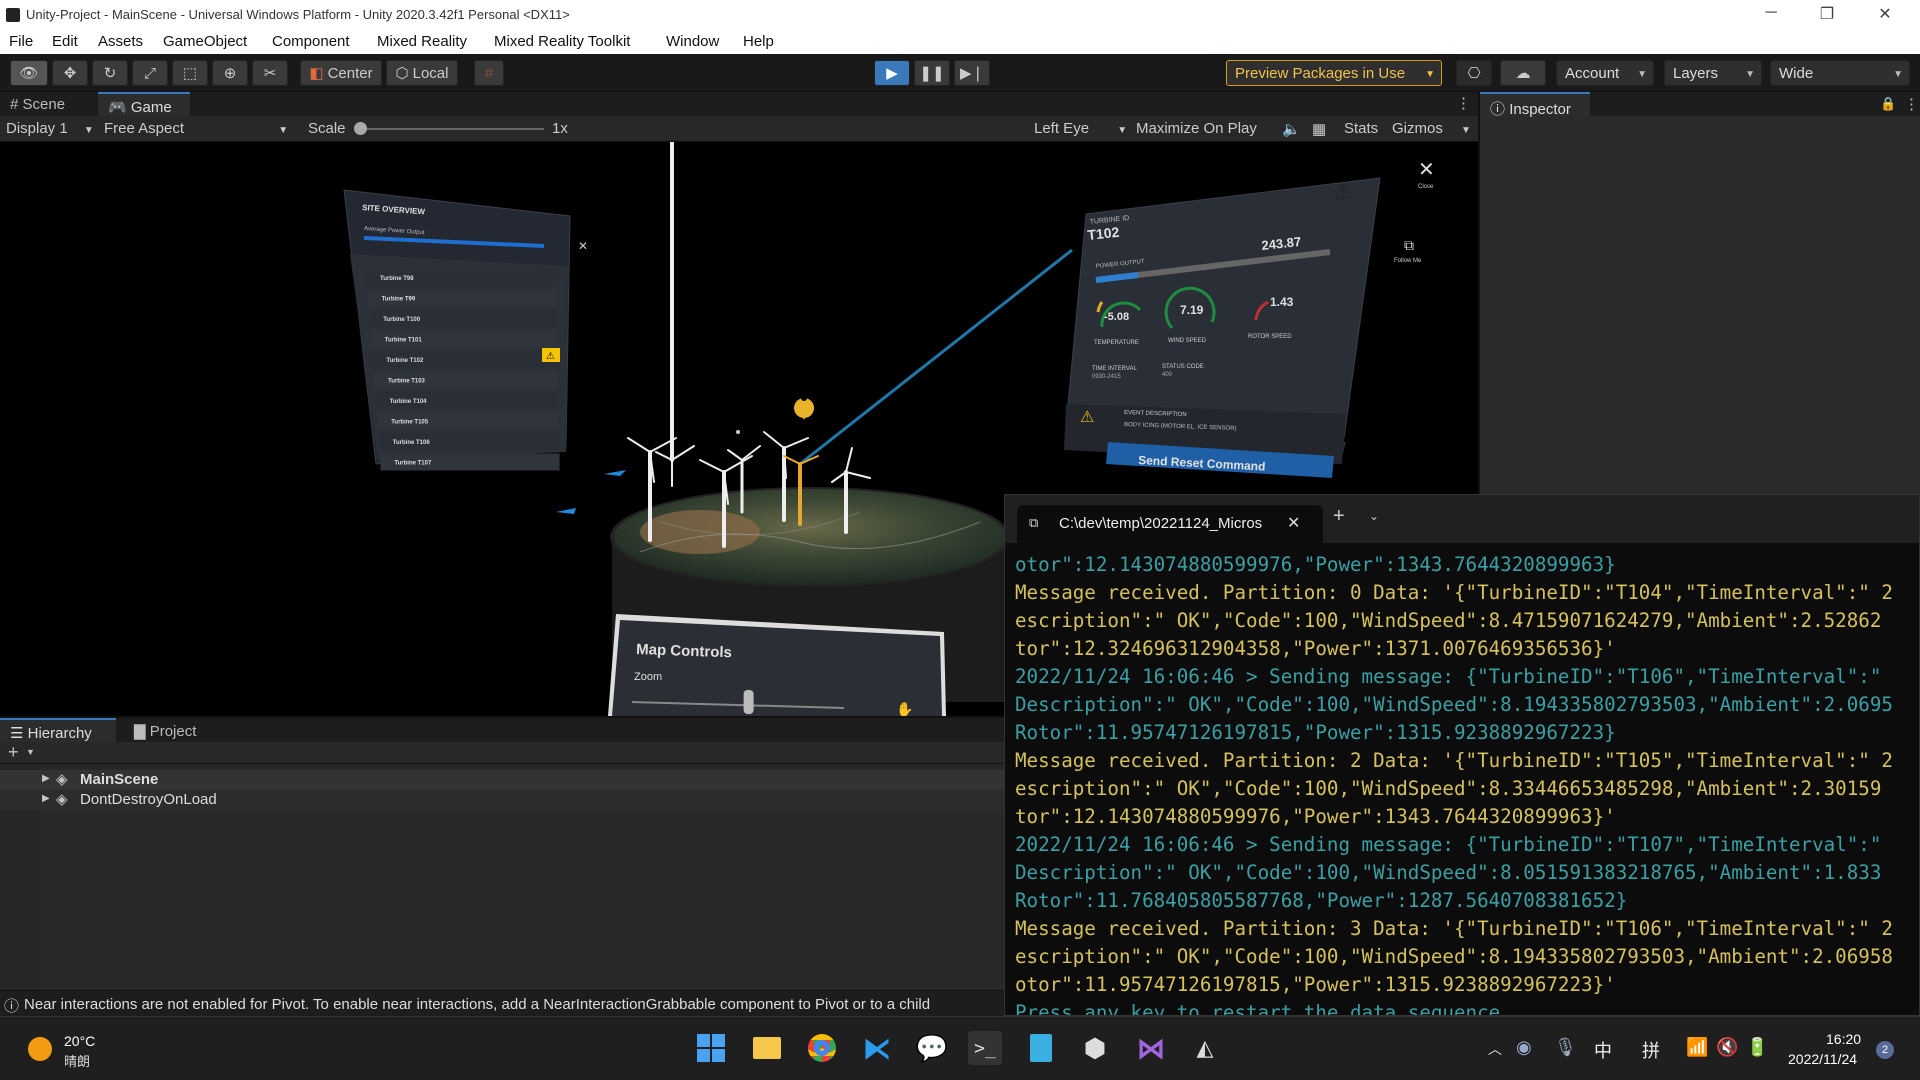 This screenshot has width=1920, height=1080. Describe the element at coordinates (30, 752) in the screenshot. I see `chevron-down-icon: ▼` at that location.